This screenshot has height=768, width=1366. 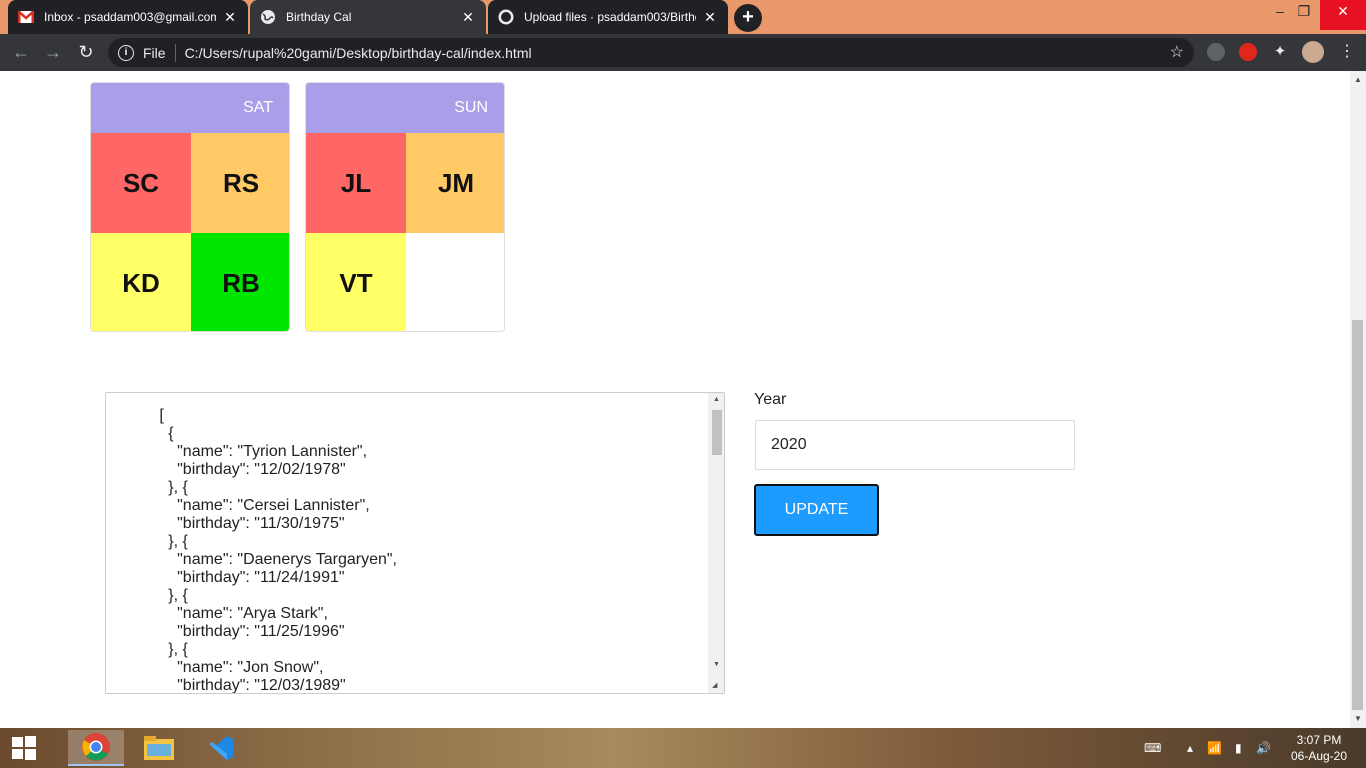 What do you see at coordinates (126, 52) in the screenshot?
I see `info-icon: i` at bounding box center [126, 52].